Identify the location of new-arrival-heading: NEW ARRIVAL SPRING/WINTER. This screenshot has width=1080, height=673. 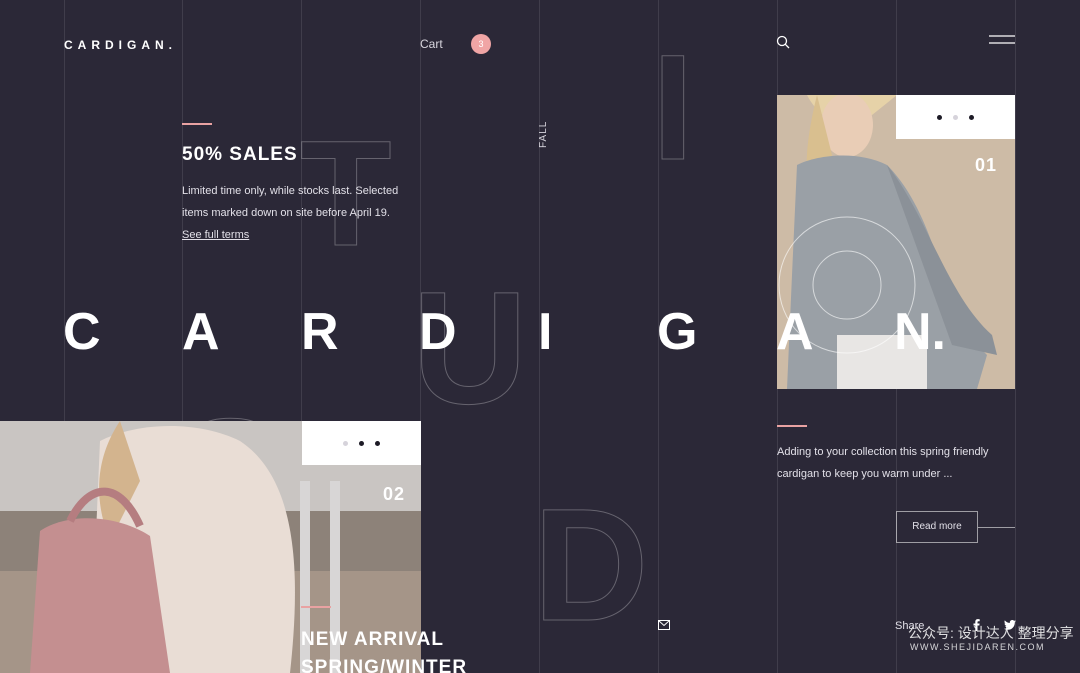
(384, 649).